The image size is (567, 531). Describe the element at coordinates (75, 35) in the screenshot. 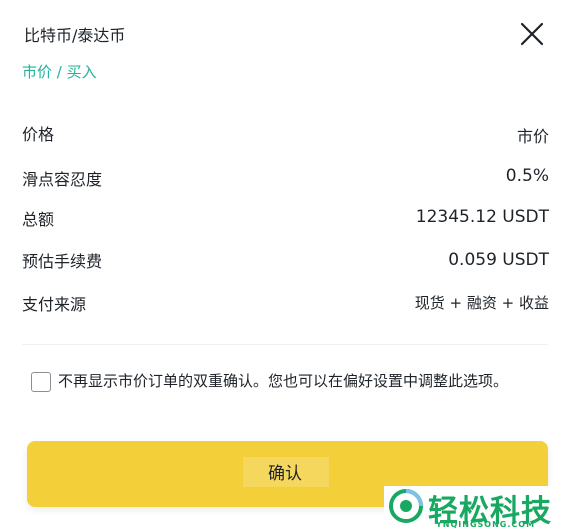

I see `dialog-title: 比特币/泰达币` at that location.